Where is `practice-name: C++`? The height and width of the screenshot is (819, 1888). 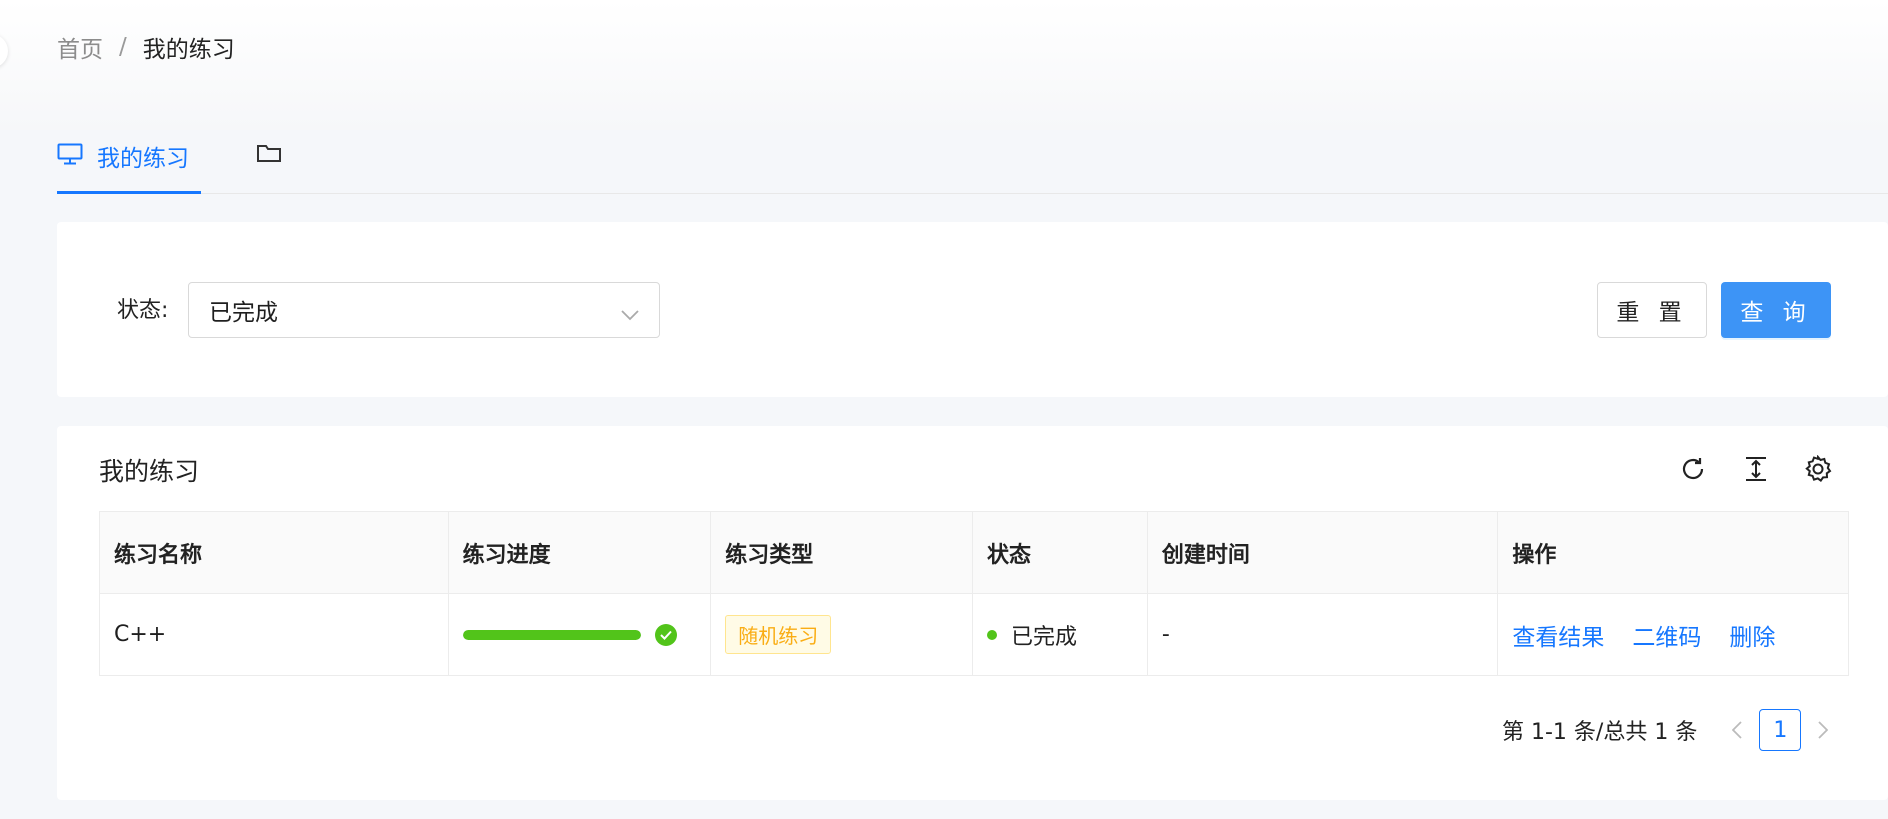
practice-name: C++ is located at coordinates (274, 634).